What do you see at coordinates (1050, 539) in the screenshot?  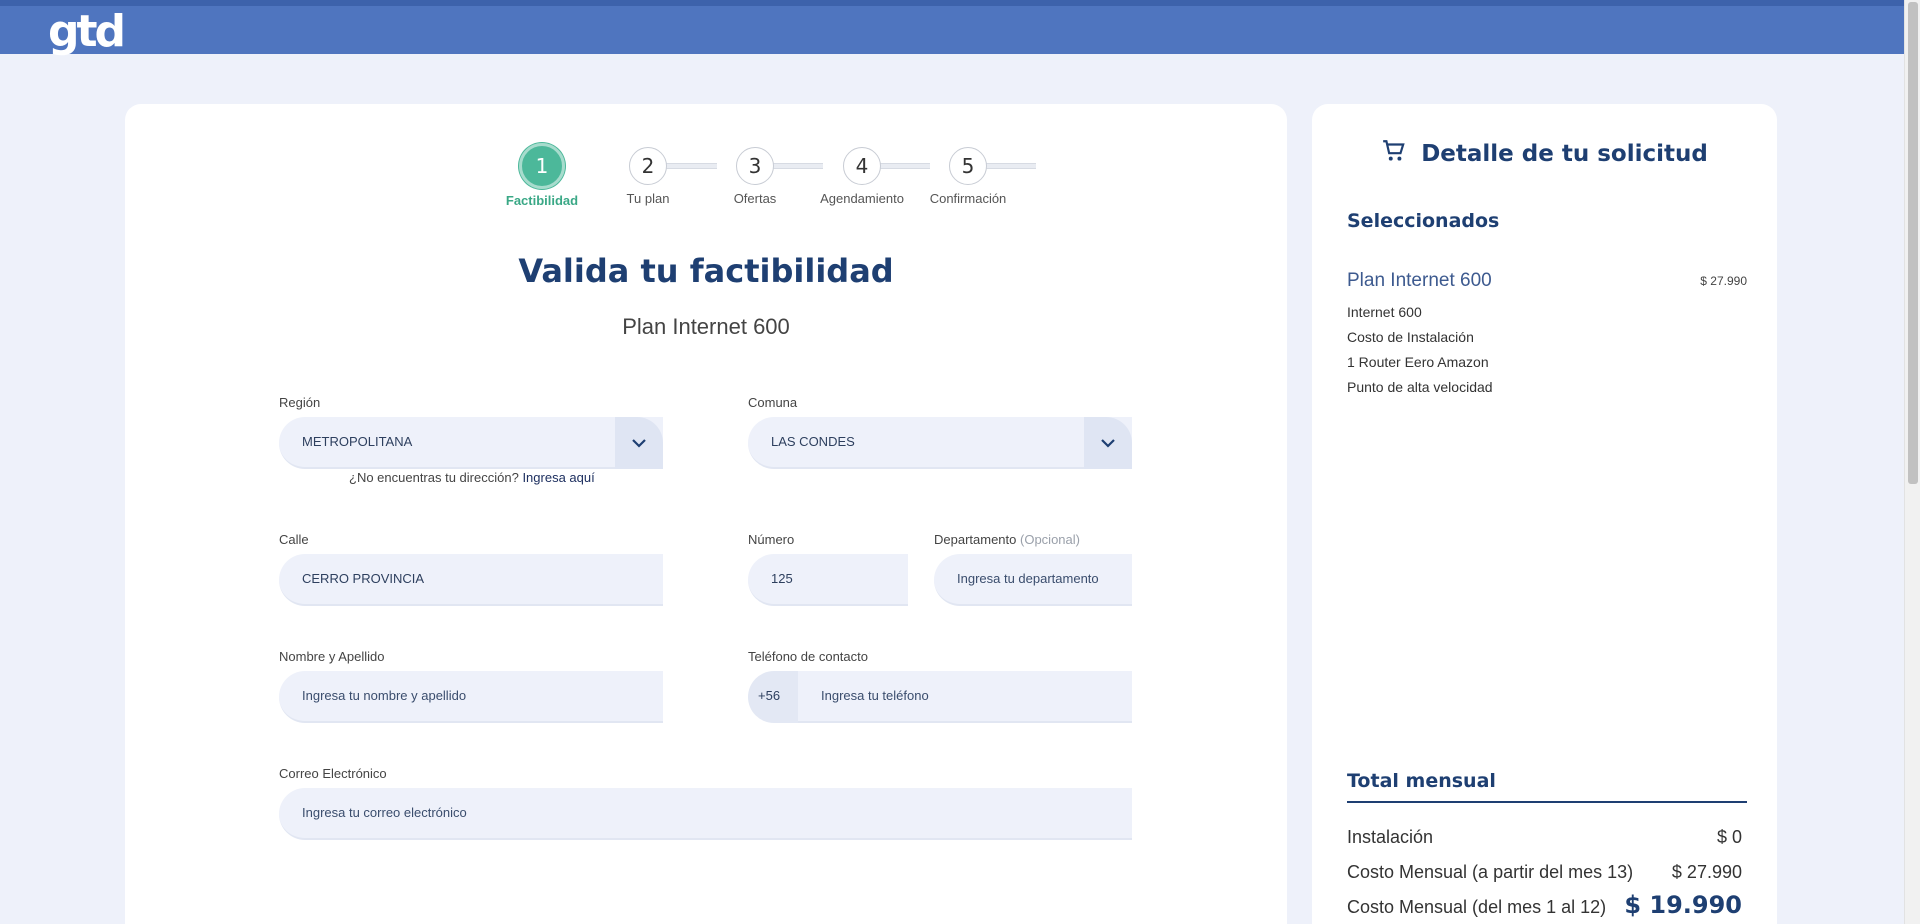 I see `optional-tag: (Opcional)` at bounding box center [1050, 539].